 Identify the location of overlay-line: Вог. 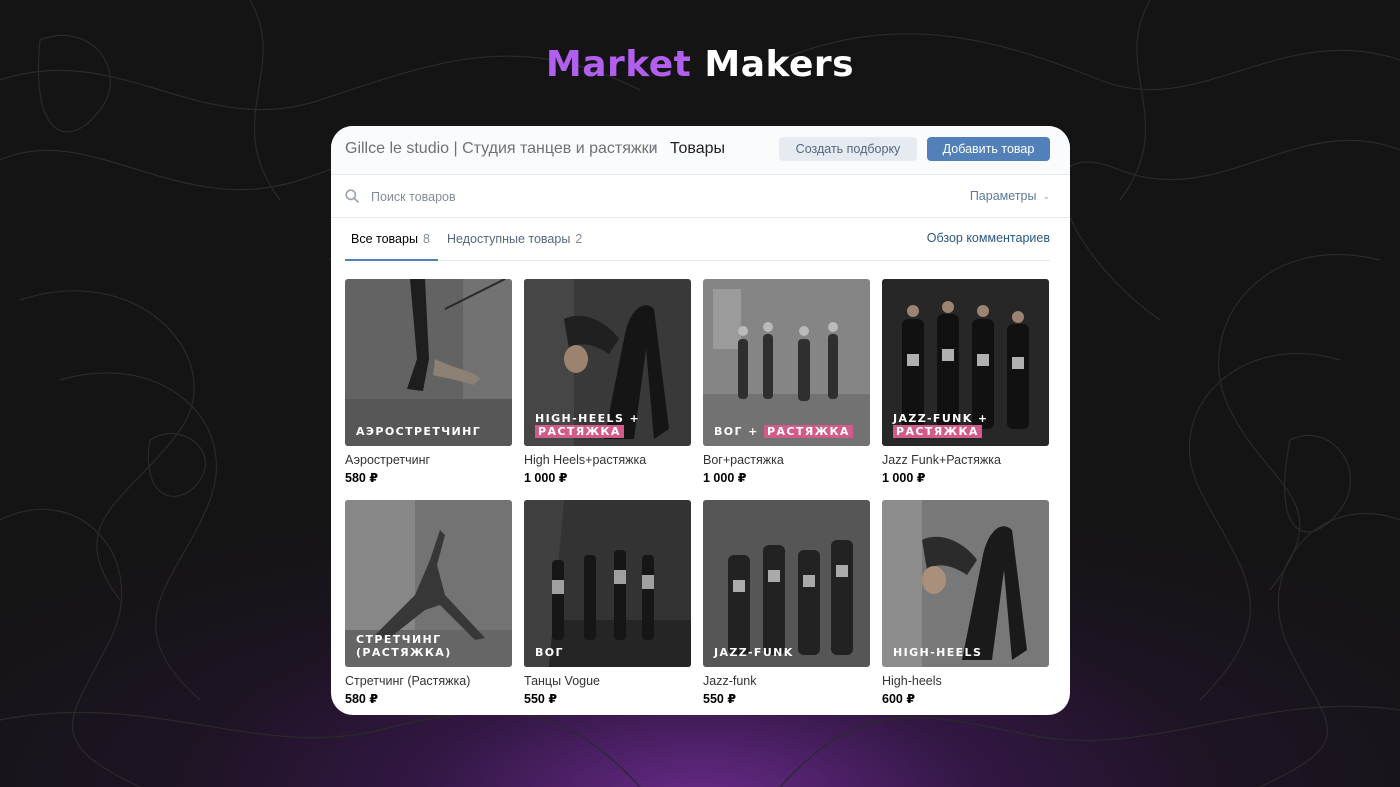
(549, 652).